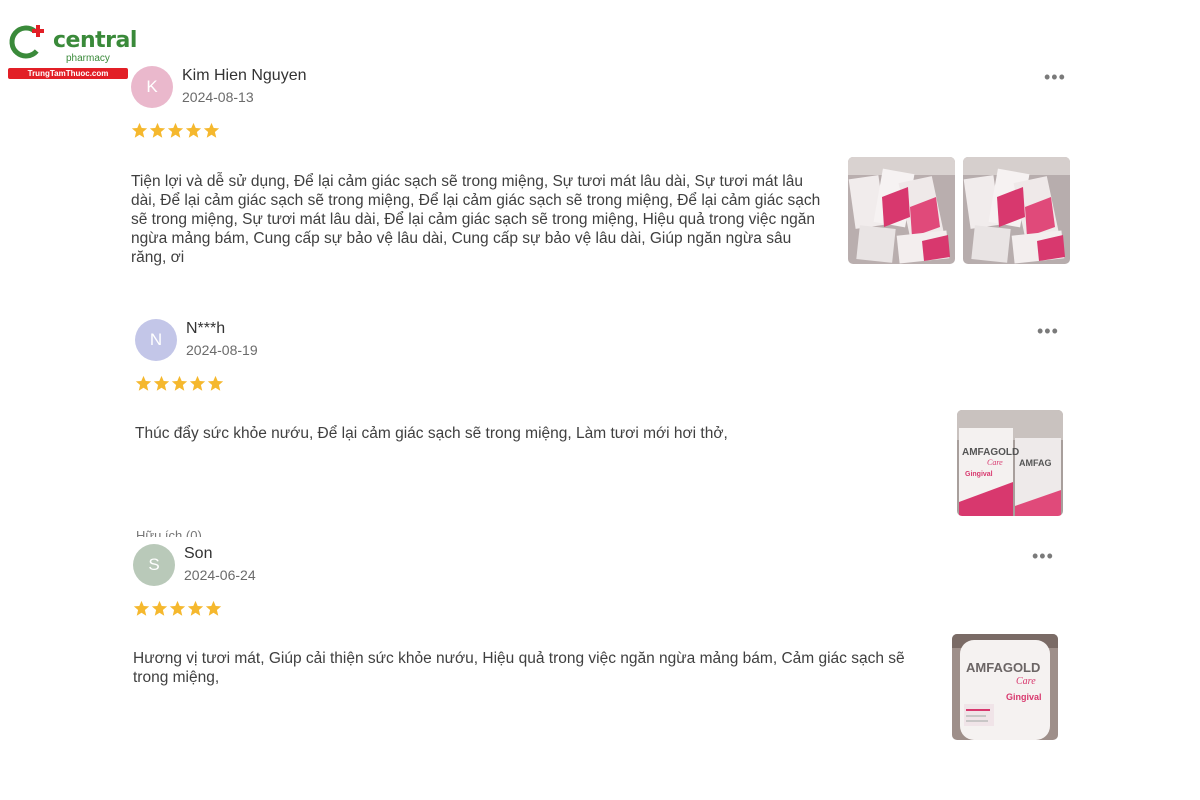 This screenshot has height=800, width=1200. I want to click on review-photo: AMFAGOLD Care Gingival, so click(1005, 687).